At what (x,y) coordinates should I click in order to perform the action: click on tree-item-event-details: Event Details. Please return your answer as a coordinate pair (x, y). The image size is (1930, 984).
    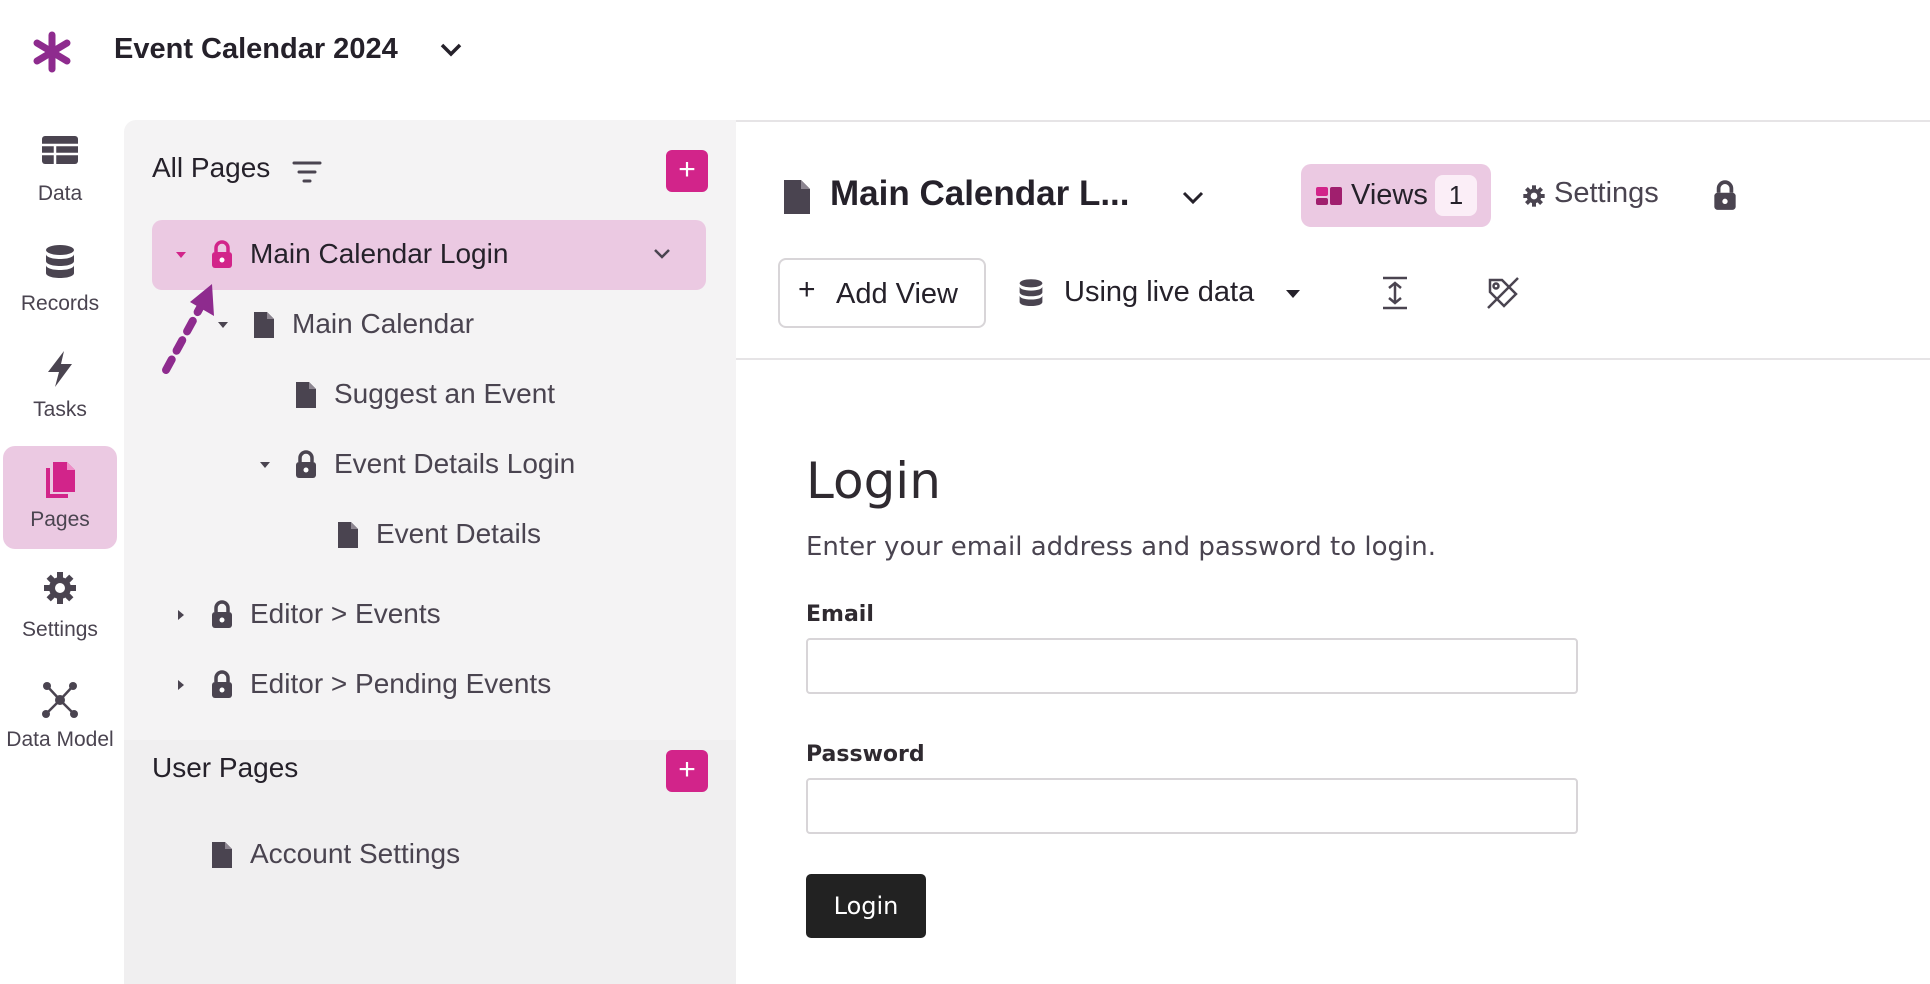
    Looking at the image, I should click on (429, 535).